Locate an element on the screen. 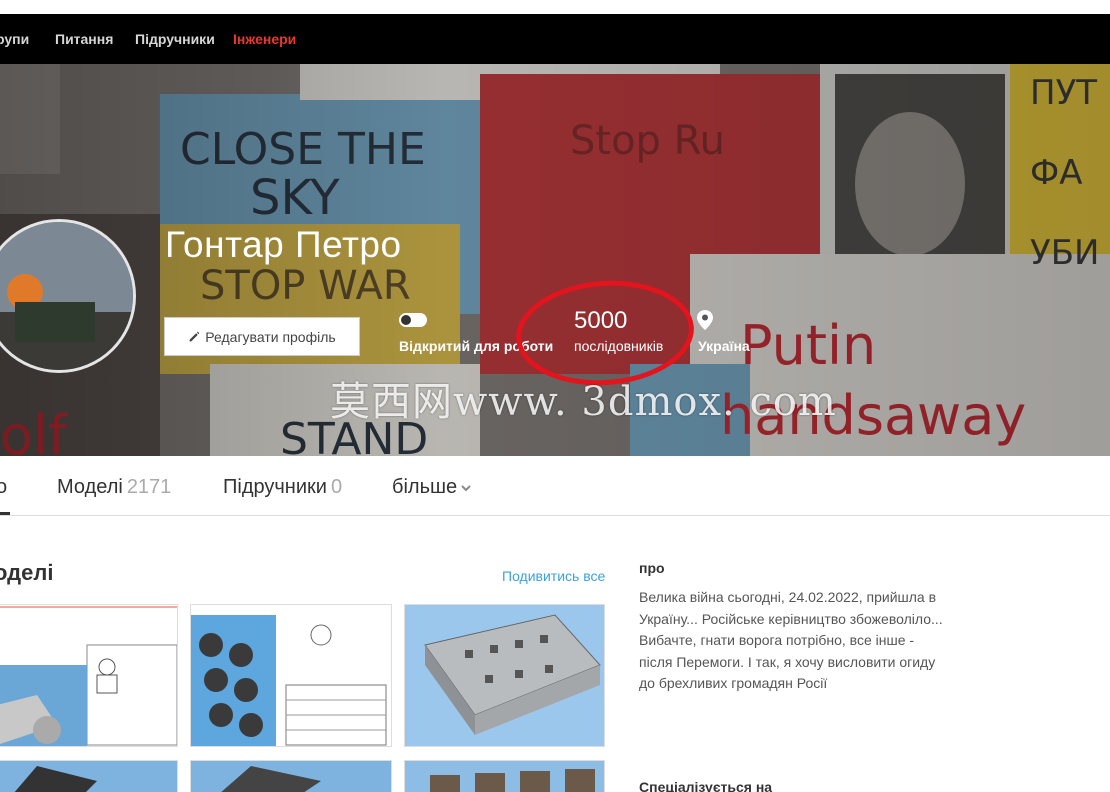 This screenshot has width=1110, height=792. tab-more-label: більше is located at coordinates (425, 487).